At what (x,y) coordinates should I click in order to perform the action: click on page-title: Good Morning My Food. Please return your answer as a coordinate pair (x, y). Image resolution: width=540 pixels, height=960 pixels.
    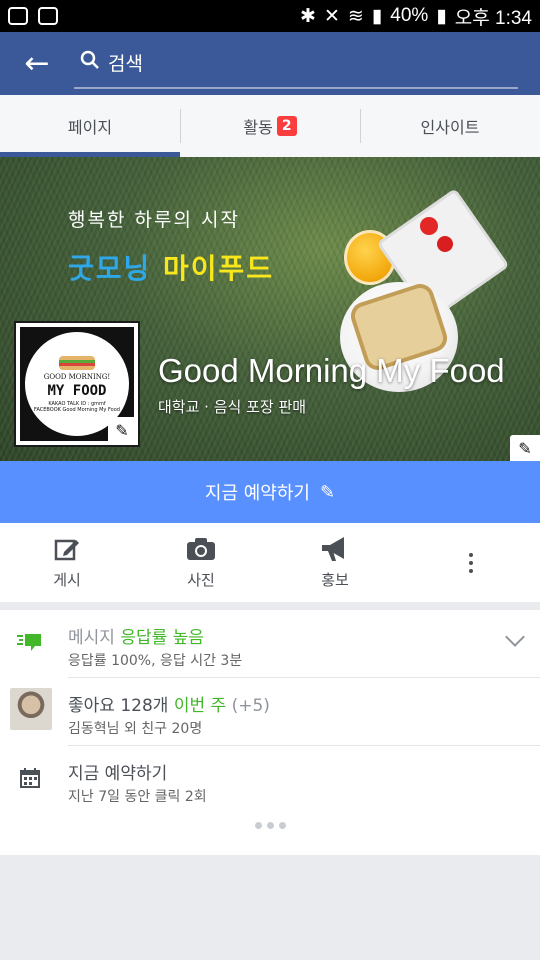
    Looking at the image, I should click on (331, 370).